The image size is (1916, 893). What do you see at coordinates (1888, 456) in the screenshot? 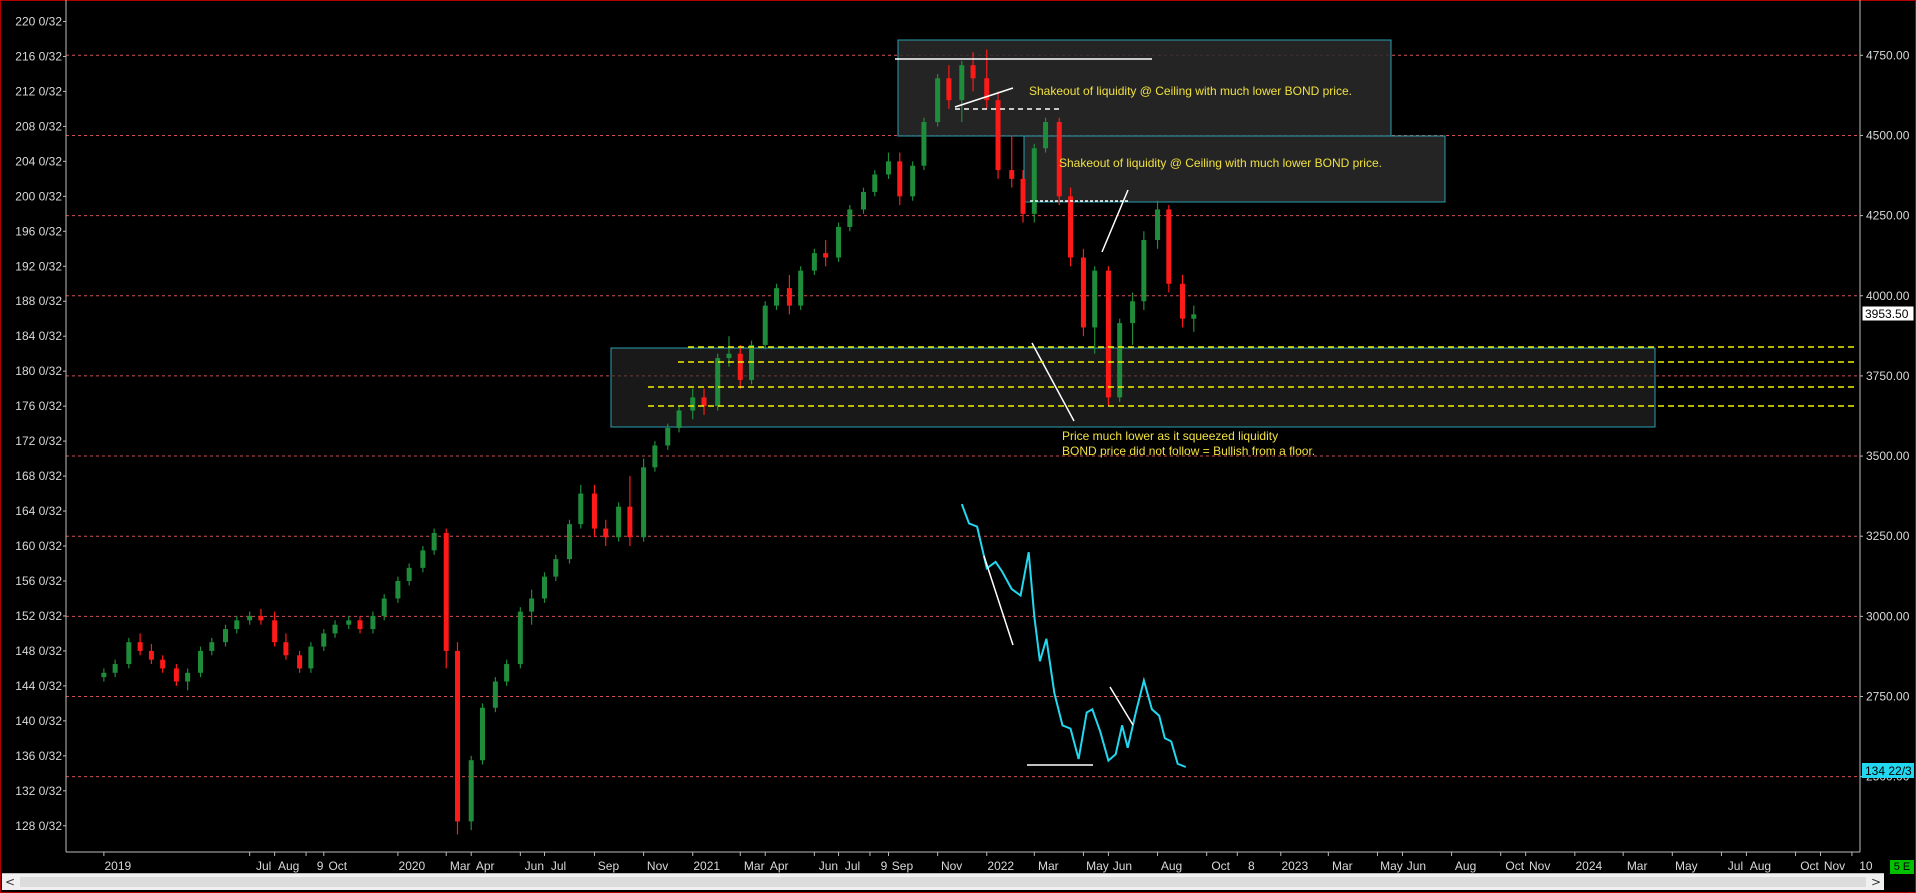
I see `right-axis-label: 3500.00` at bounding box center [1888, 456].